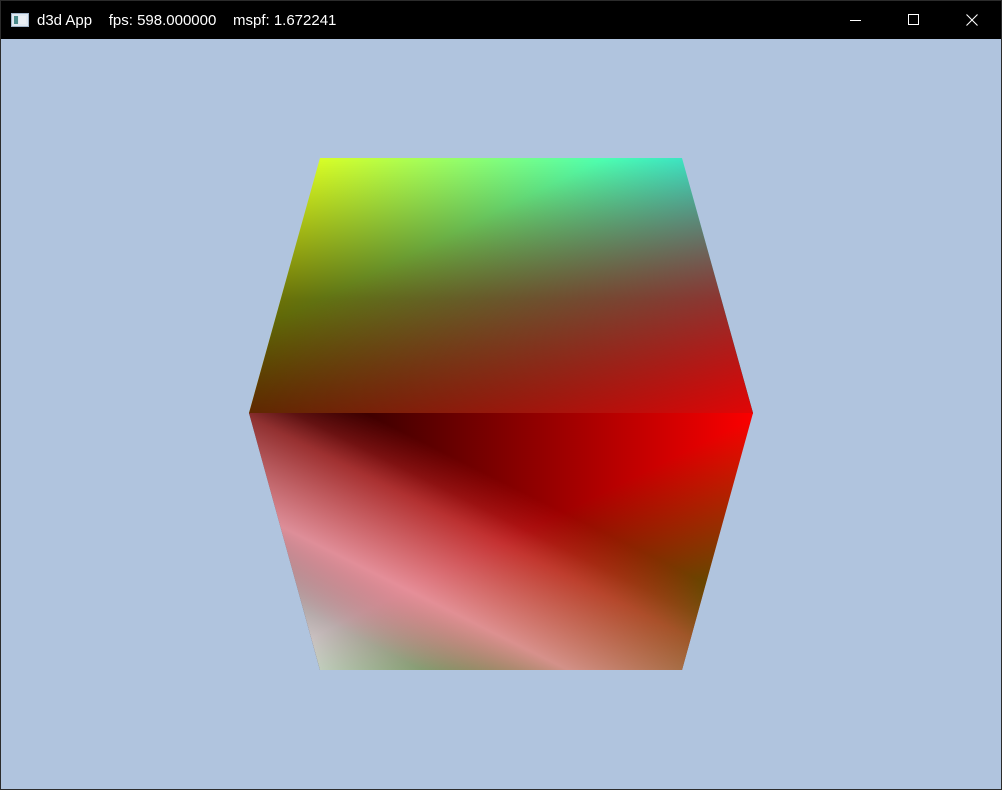 This screenshot has width=1002, height=790. What do you see at coordinates (501, 20) in the screenshot?
I see `title-bar: d3d App fps: 598.000000 mspf: 1.672241` at bounding box center [501, 20].